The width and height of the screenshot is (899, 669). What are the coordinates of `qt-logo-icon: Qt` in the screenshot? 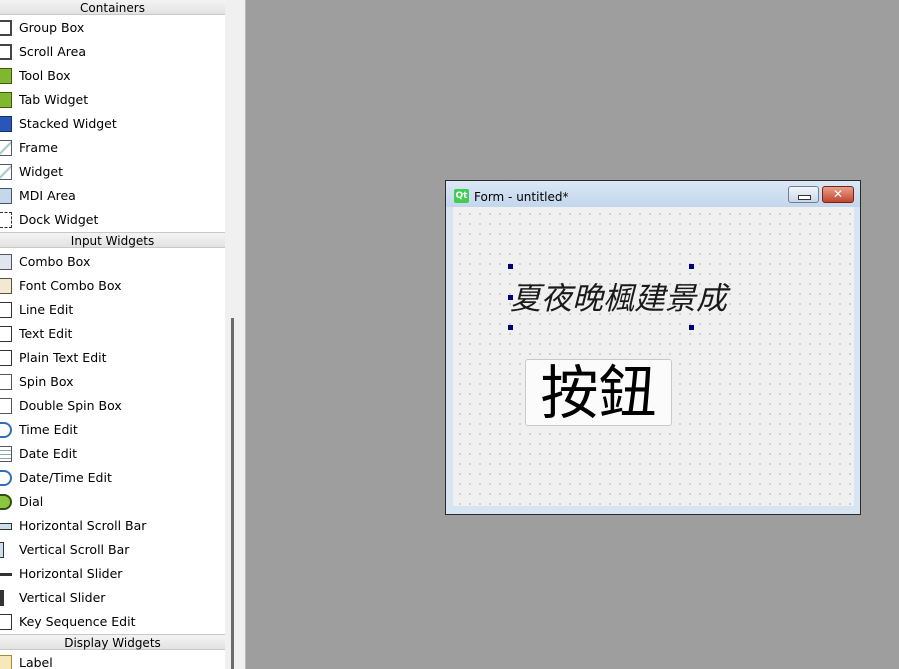 It's located at (461, 196).